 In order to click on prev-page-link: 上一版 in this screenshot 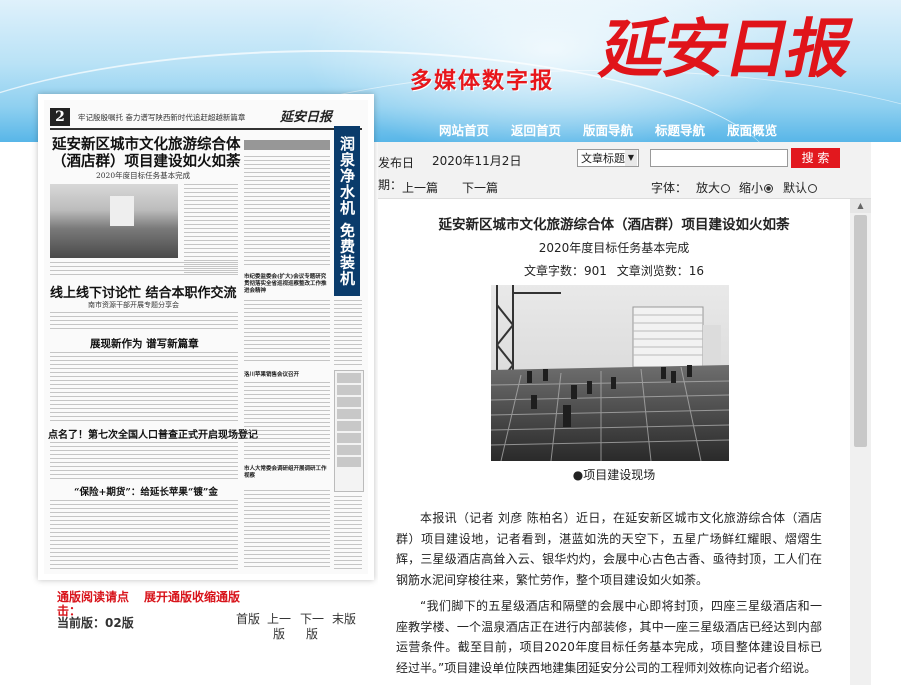, I will do `click(279, 627)`.